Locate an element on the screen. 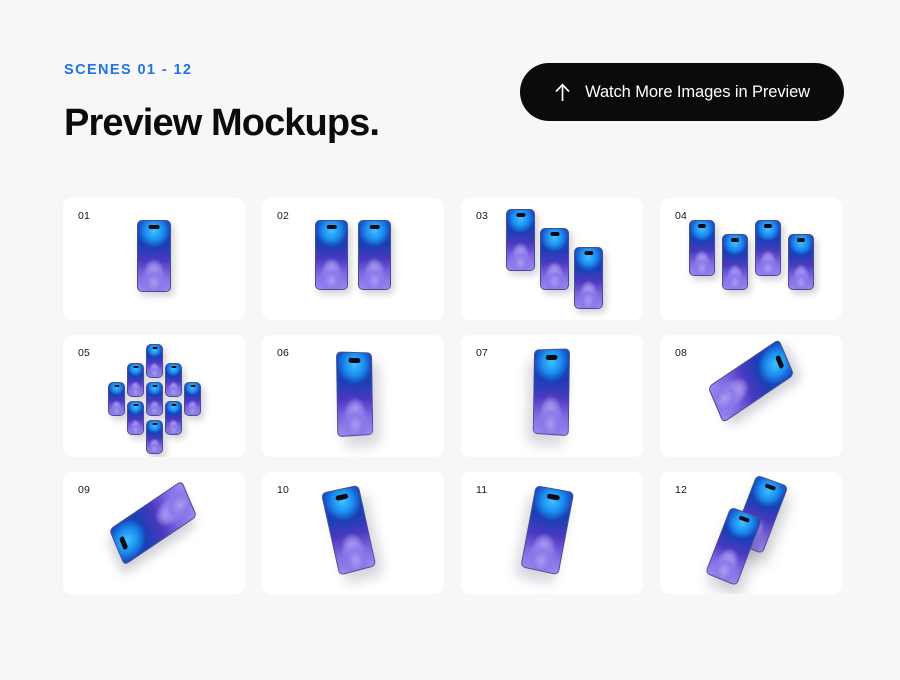 The height and width of the screenshot is (680, 900). scene-card-09: 09 is located at coordinates (154, 533).